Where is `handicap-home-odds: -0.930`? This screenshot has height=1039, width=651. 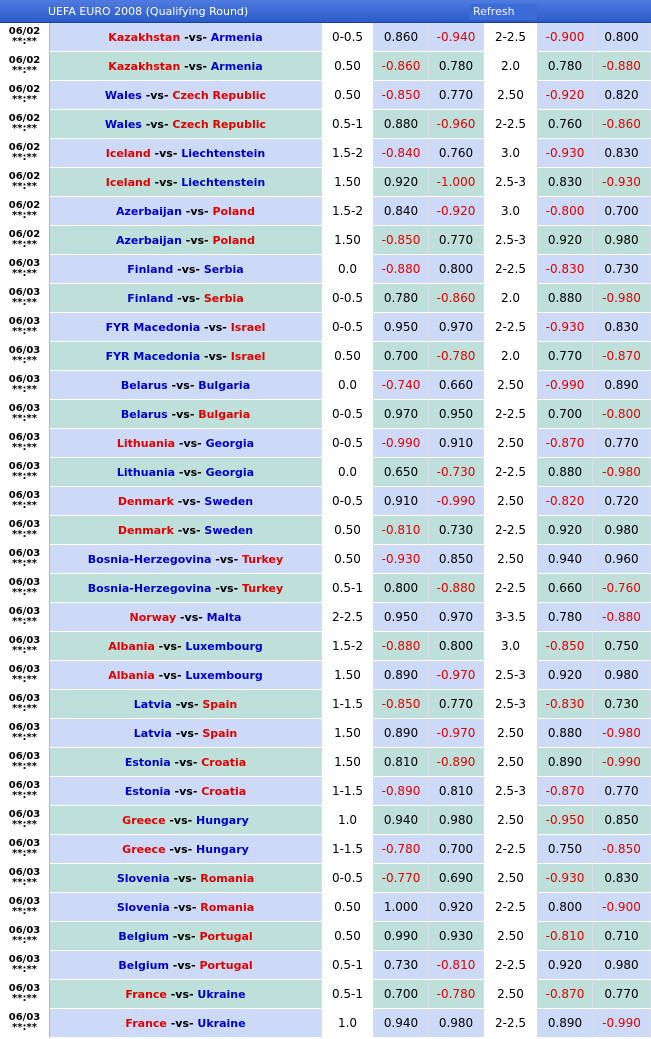 handicap-home-odds: -0.930 is located at coordinates (401, 559).